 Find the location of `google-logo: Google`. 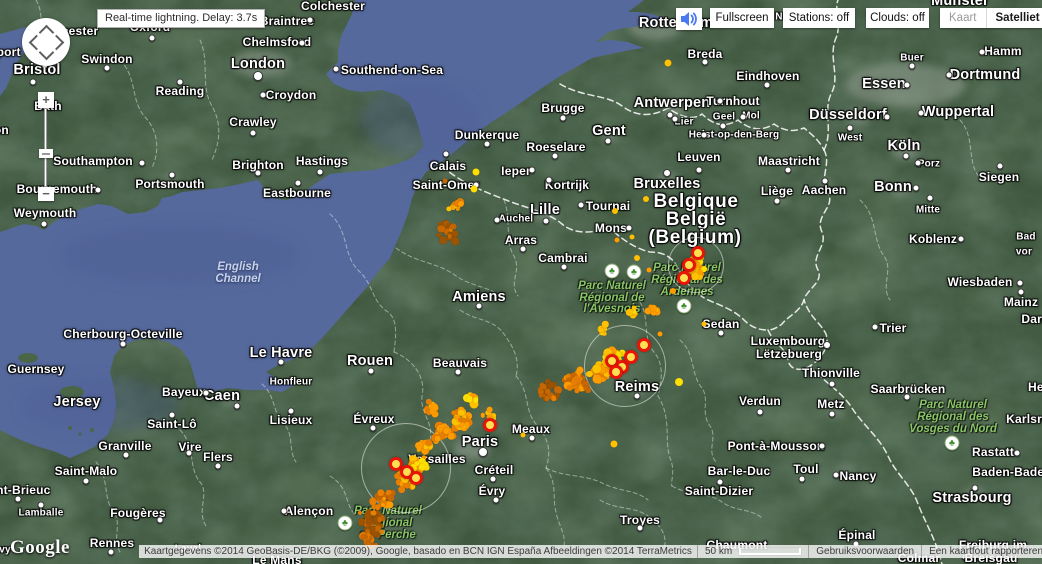

google-logo: Google is located at coordinates (40, 548).